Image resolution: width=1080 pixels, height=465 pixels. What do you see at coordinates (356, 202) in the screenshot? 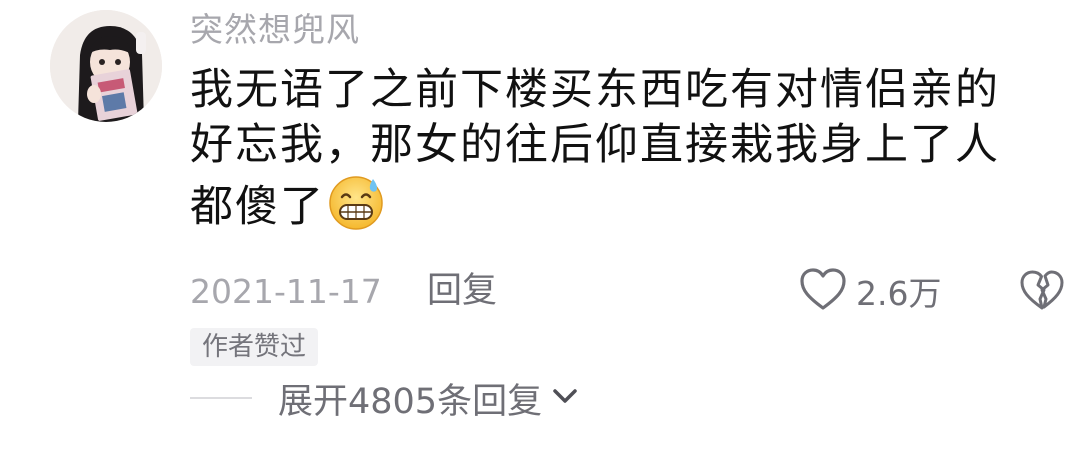
I see `sweat-grin-emoji-icon` at bounding box center [356, 202].